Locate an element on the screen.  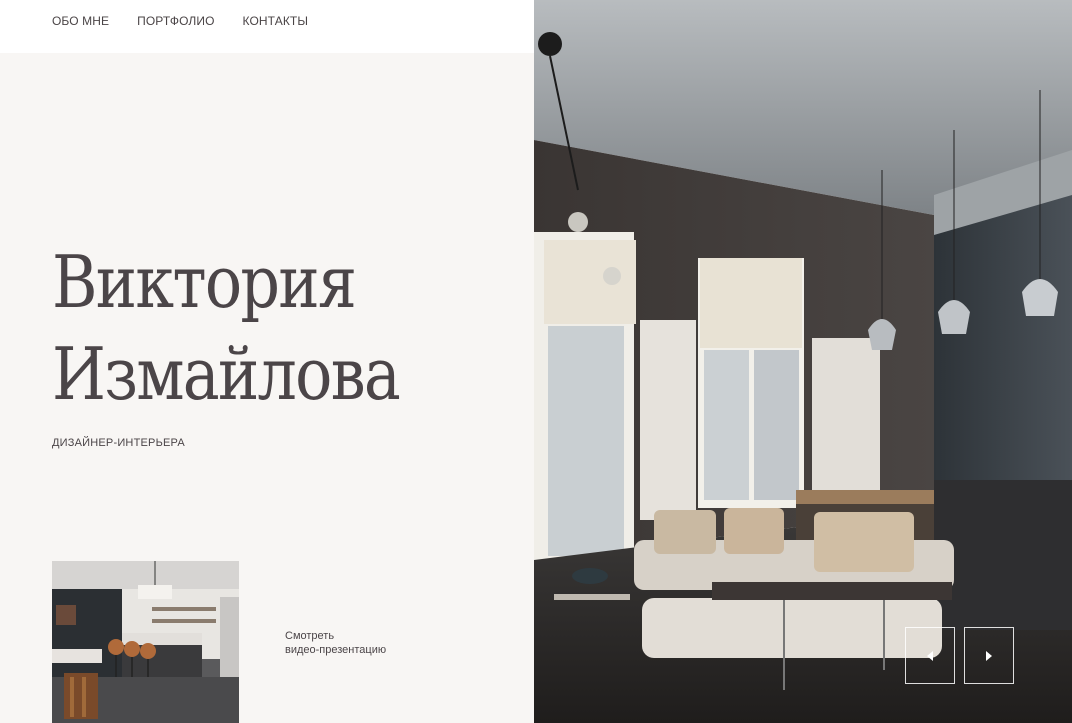
slider-prev-button is located at coordinates (930, 655).